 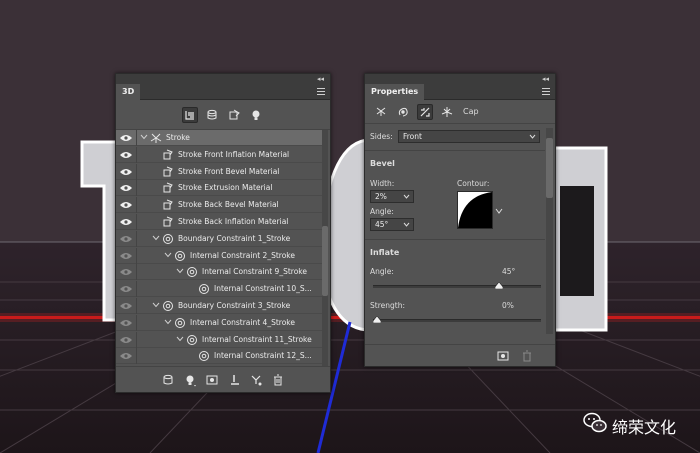 I want to click on contour-chevron-down-icon, so click(x=499, y=211).